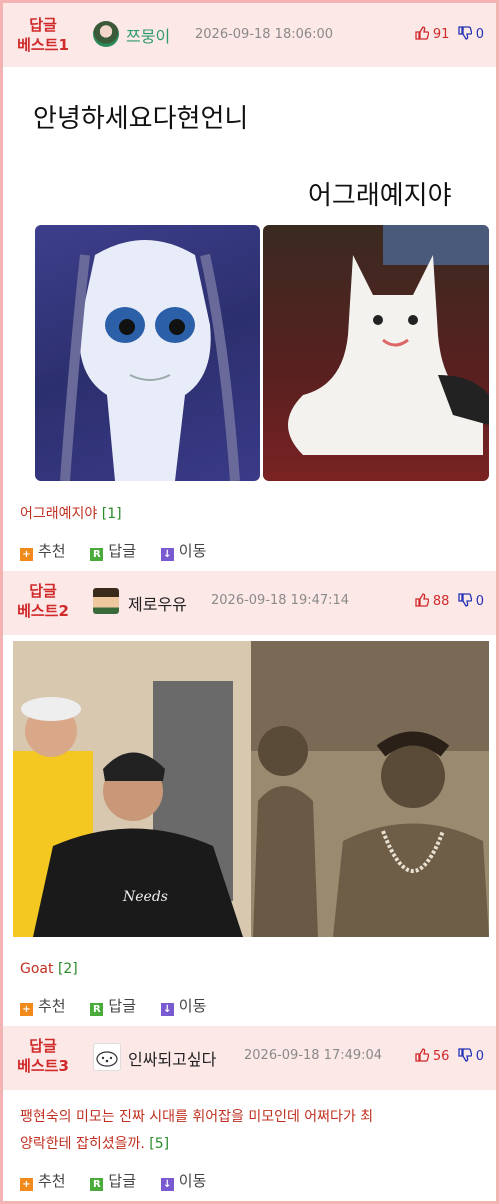  Describe the element at coordinates (441, 1056) in the screenshot. I see `upvote-count: 56` at that location.